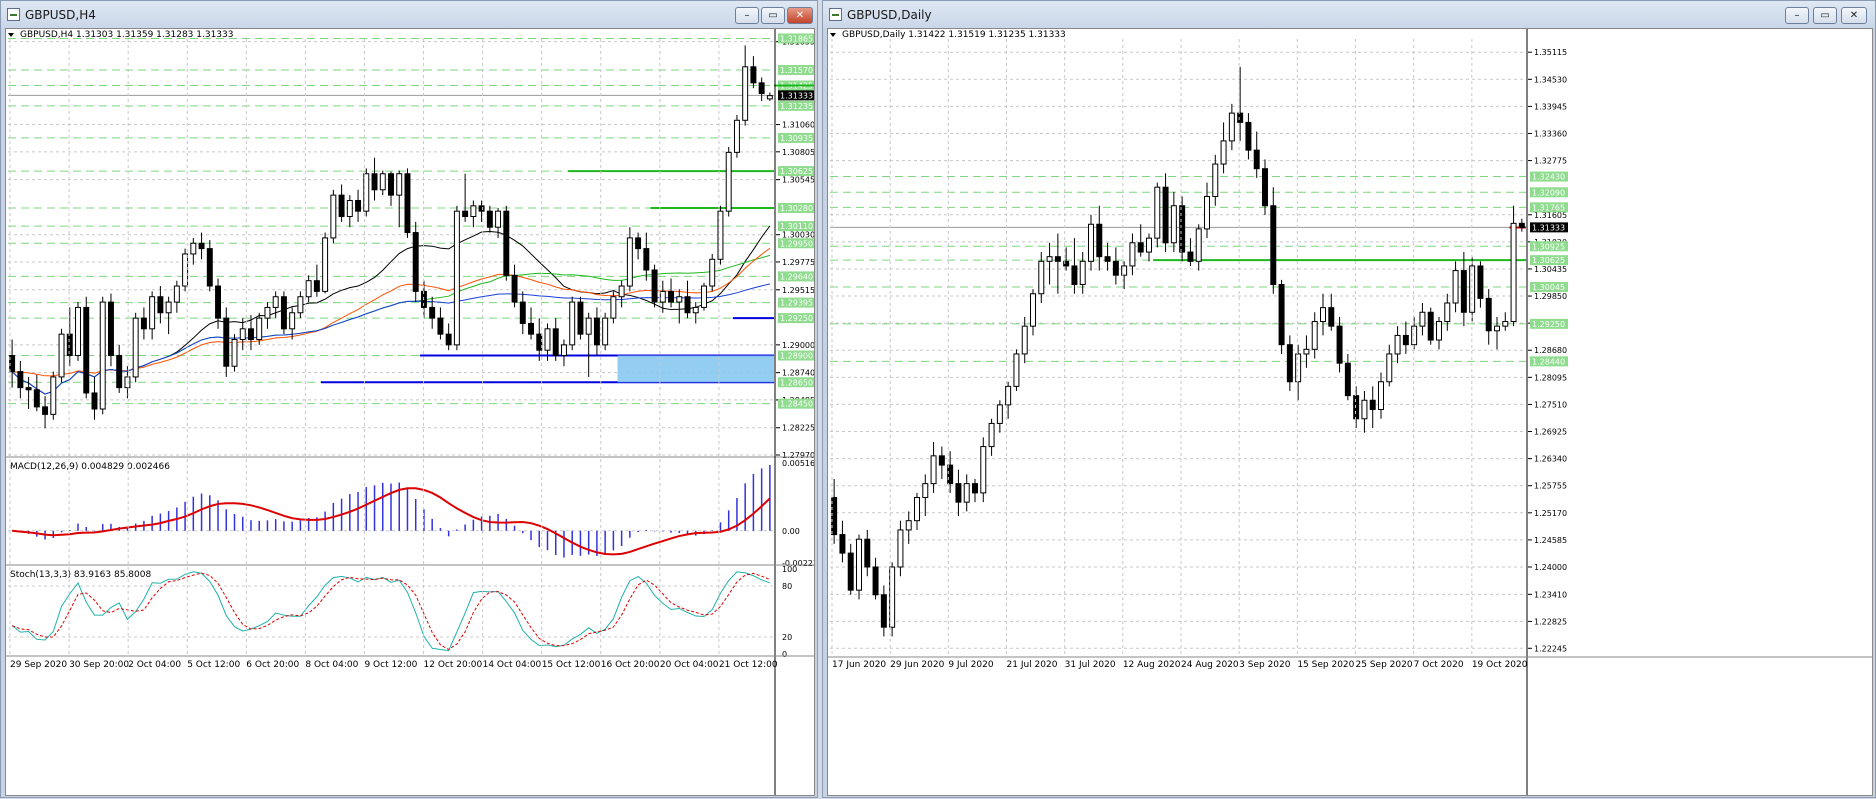 This screenshot has width=1876, height=799. What do you see at coordinates (1550, 161) in the screenshot?
I see `daily-price-tick-label: 1.32775` at bounding box center [1550, 161].